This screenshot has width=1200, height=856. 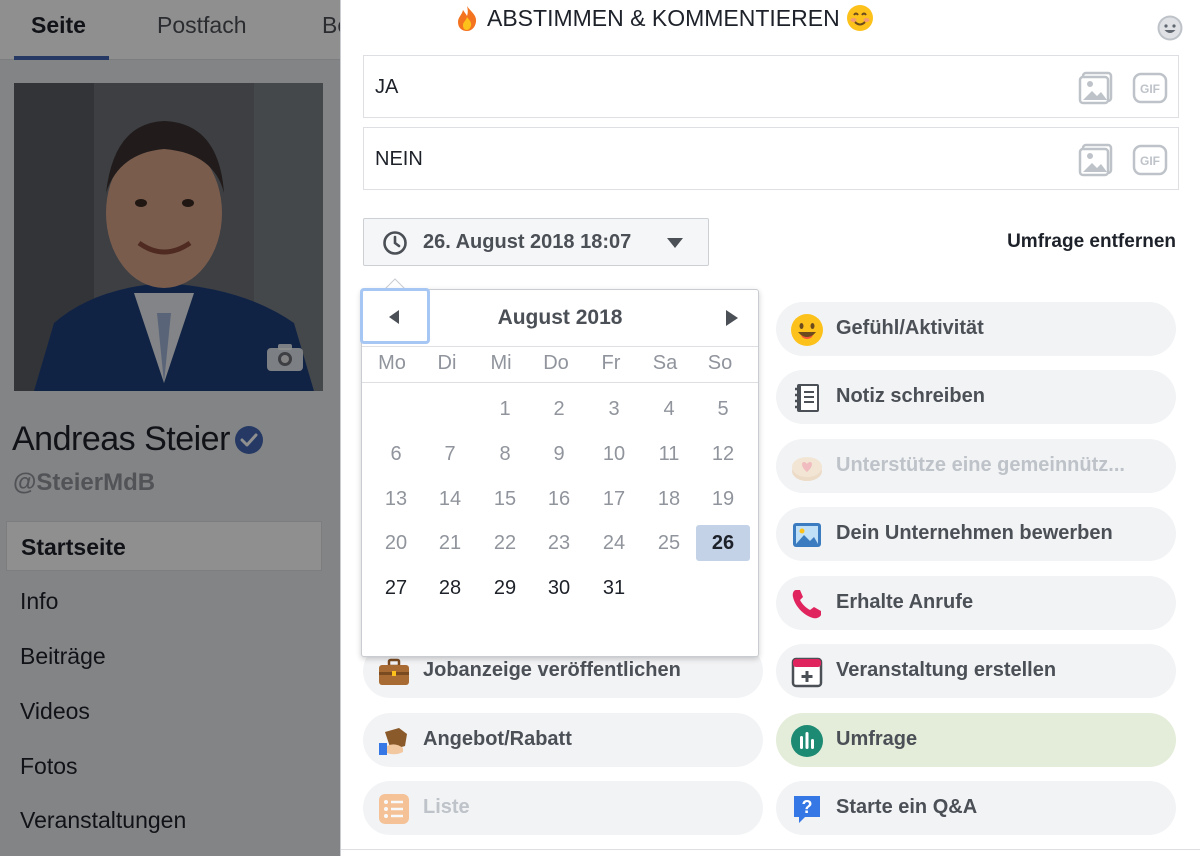 What do you see at coordinates (806, 604) in the screenshot?
I see `phone-icon` at bounding box center [806, 604].